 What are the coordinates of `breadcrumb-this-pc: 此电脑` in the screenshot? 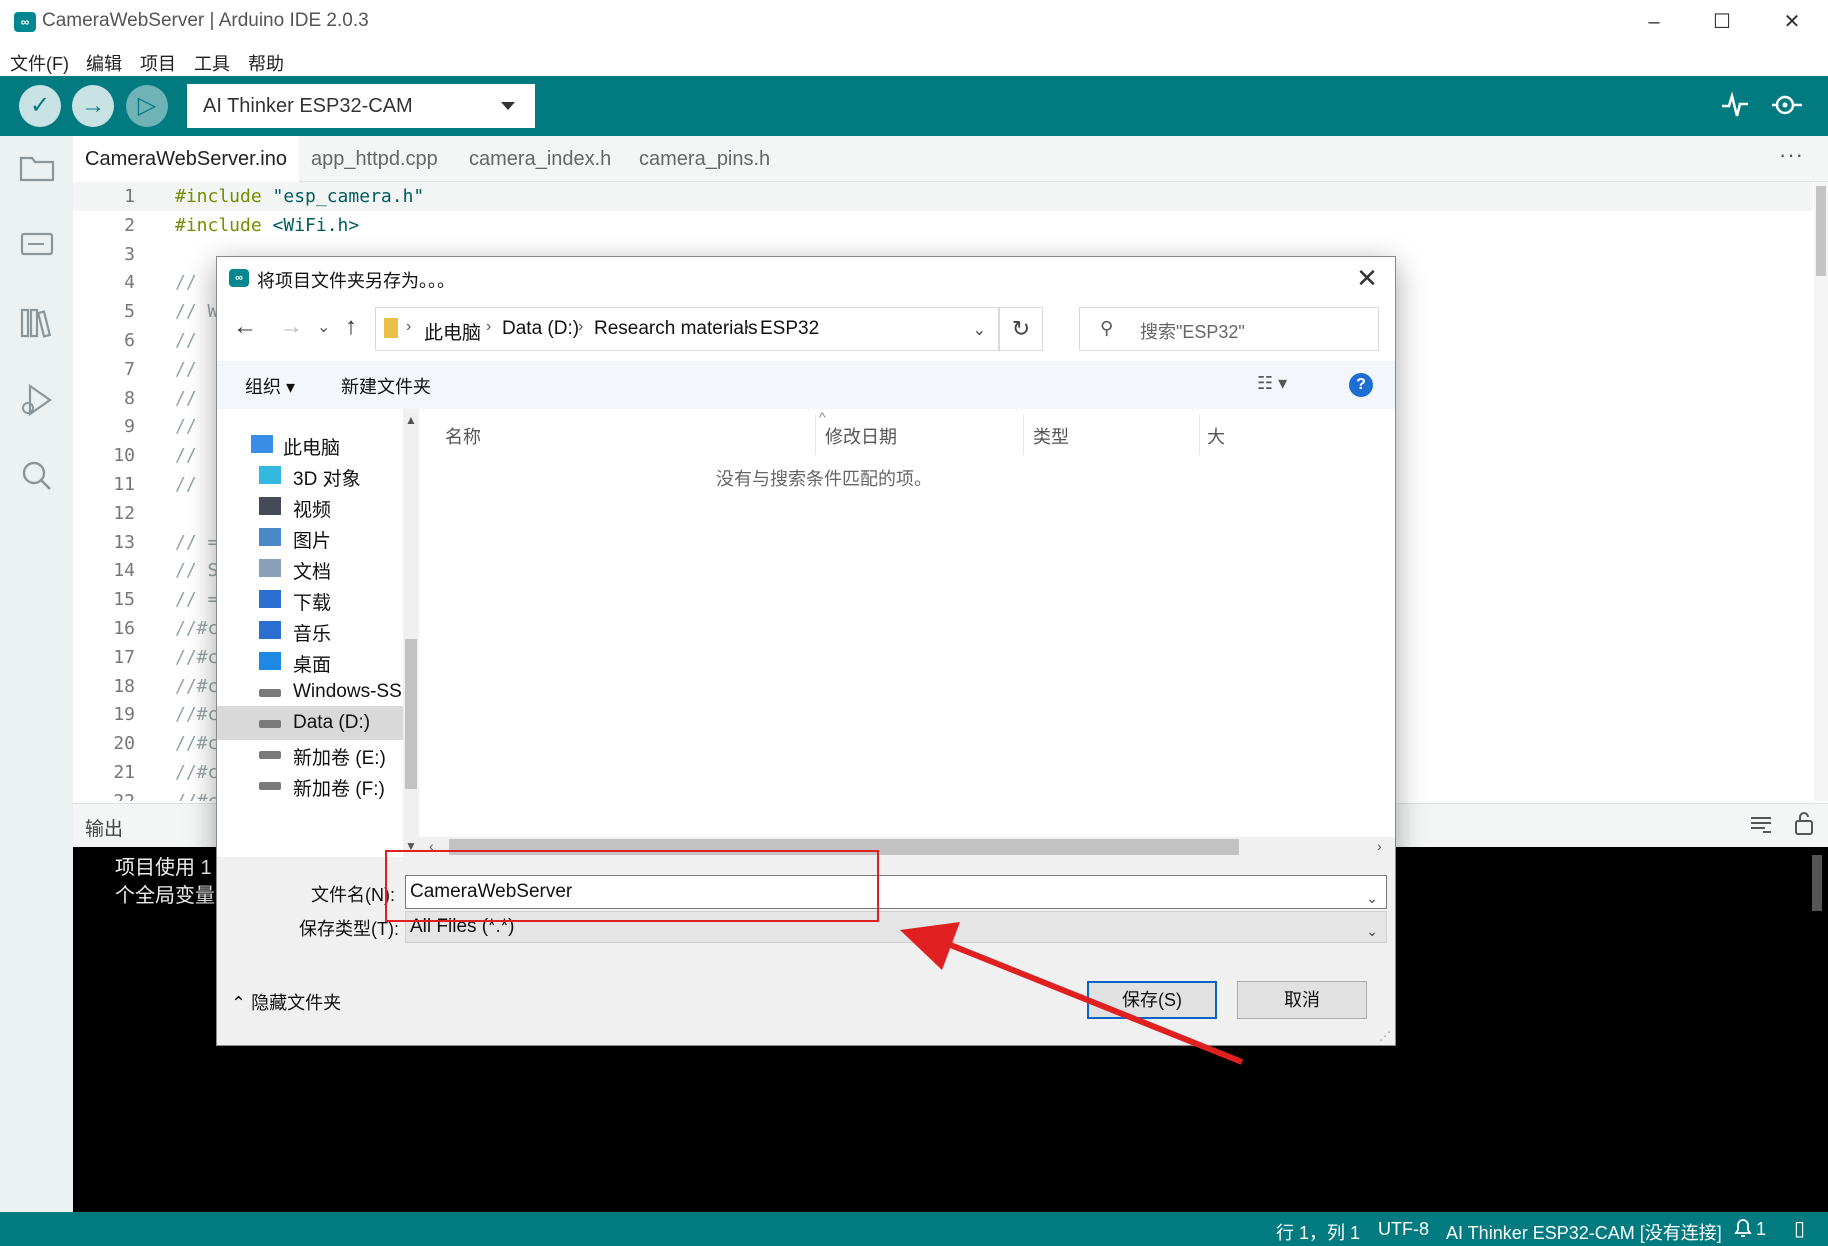 It's located at (452, 331).